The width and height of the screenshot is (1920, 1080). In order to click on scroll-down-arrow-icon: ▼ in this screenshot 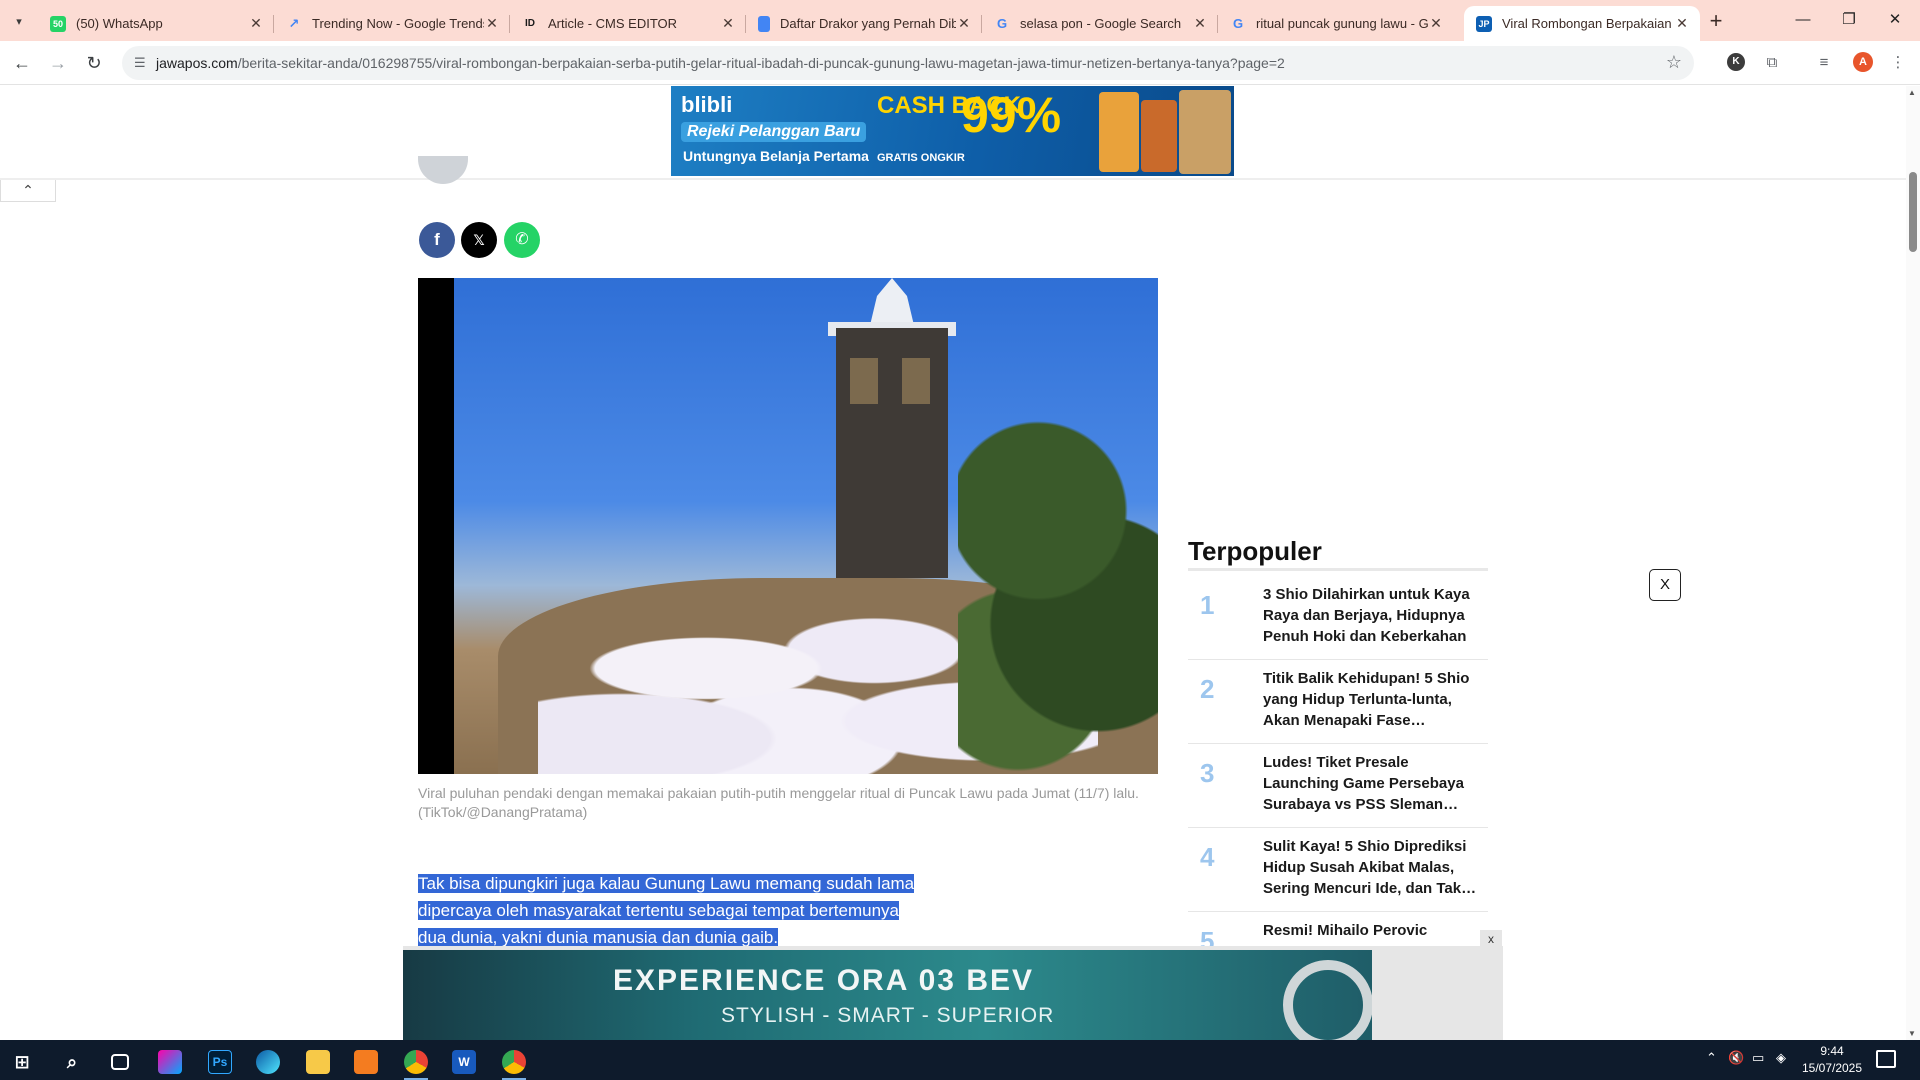, I will do `click(1912, 1033)`.